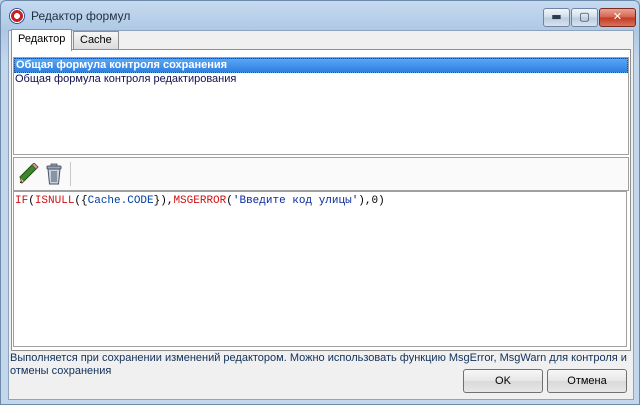 The height and width of the screenshot is (405, 640). Describe the element at coordinates (81, 16) in the screenshot. I see `window-title: Редактор формул` at that location.